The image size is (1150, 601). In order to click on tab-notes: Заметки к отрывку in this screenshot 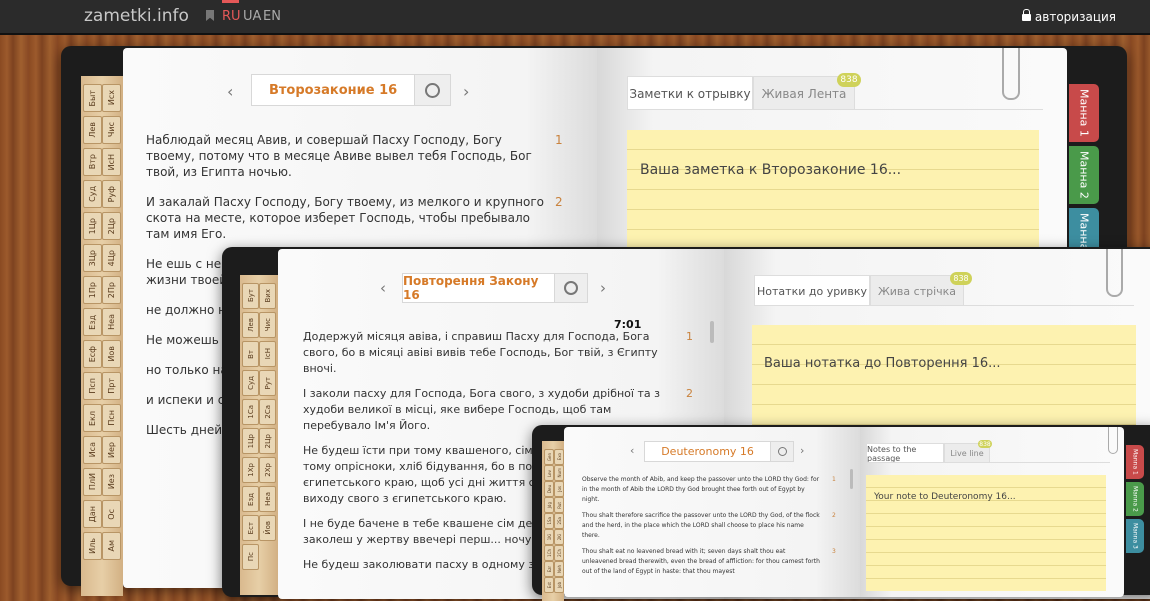, I will do `click(690, 93)`.